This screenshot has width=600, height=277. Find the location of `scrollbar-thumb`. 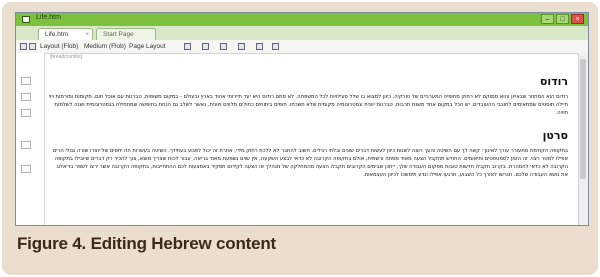

scrollbar-thumb is located at coordinates (583, 119).